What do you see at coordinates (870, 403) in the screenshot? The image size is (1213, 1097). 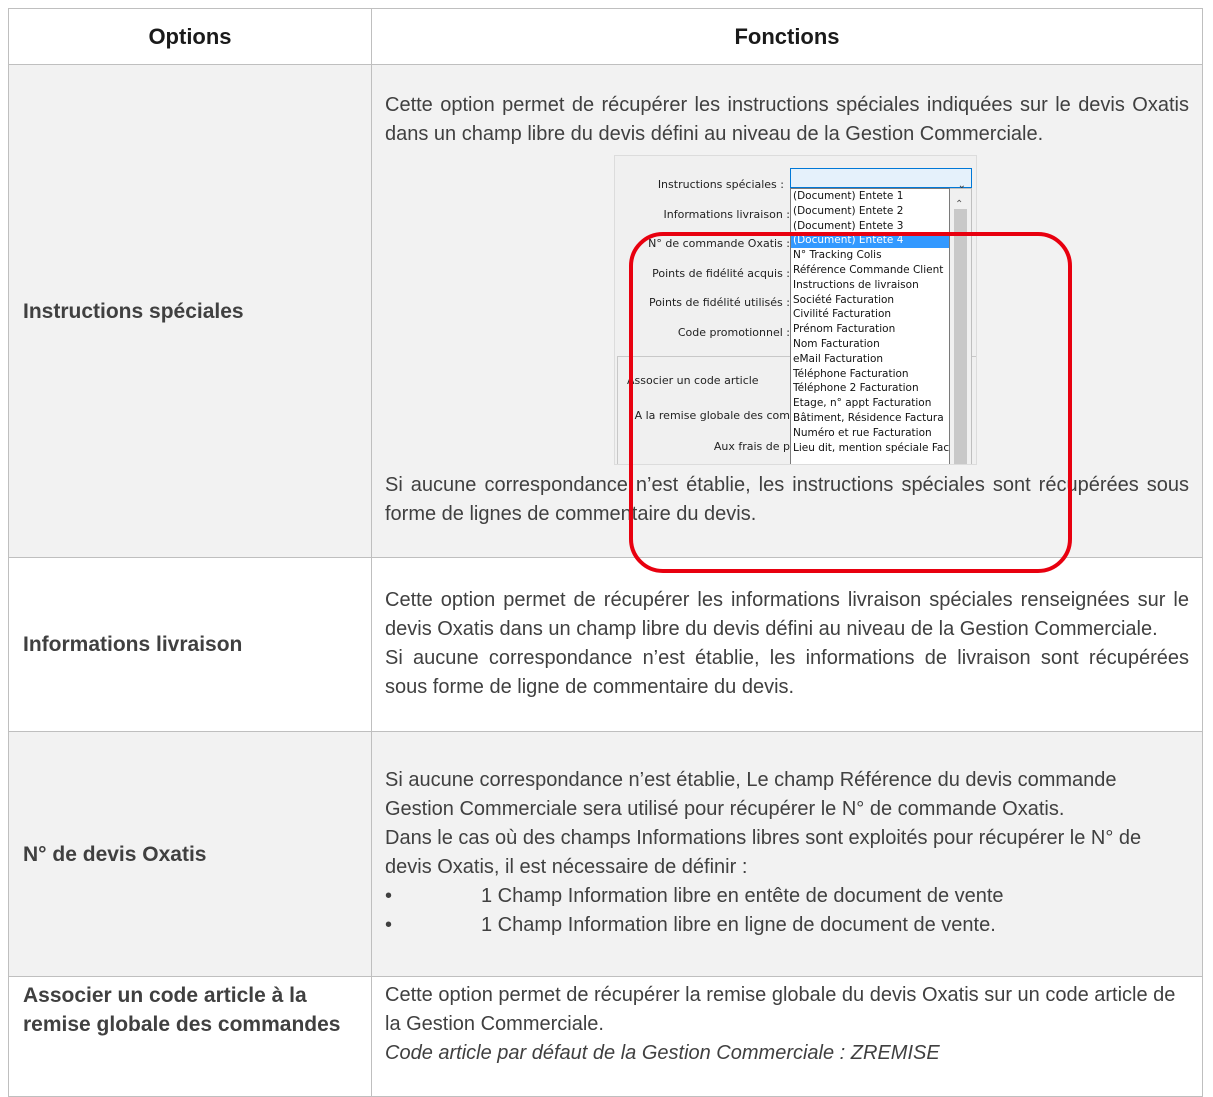 I see `dropdown-option: Etage, n° appt Facturation` at bounding box center [870, 403].